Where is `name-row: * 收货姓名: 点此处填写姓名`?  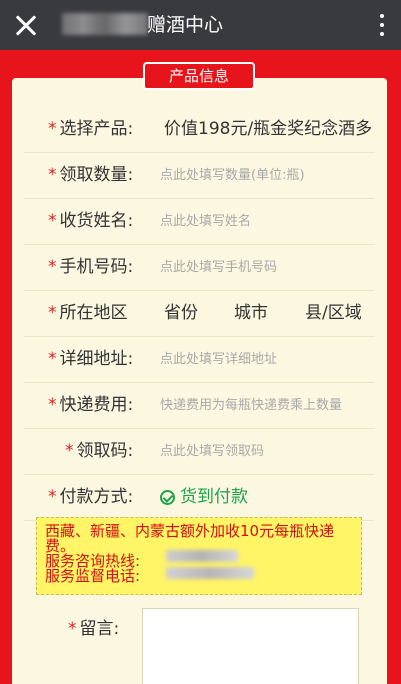
name-row: * 收货姓名: 点此处填写姓名 is located at coordinates (199, 222).